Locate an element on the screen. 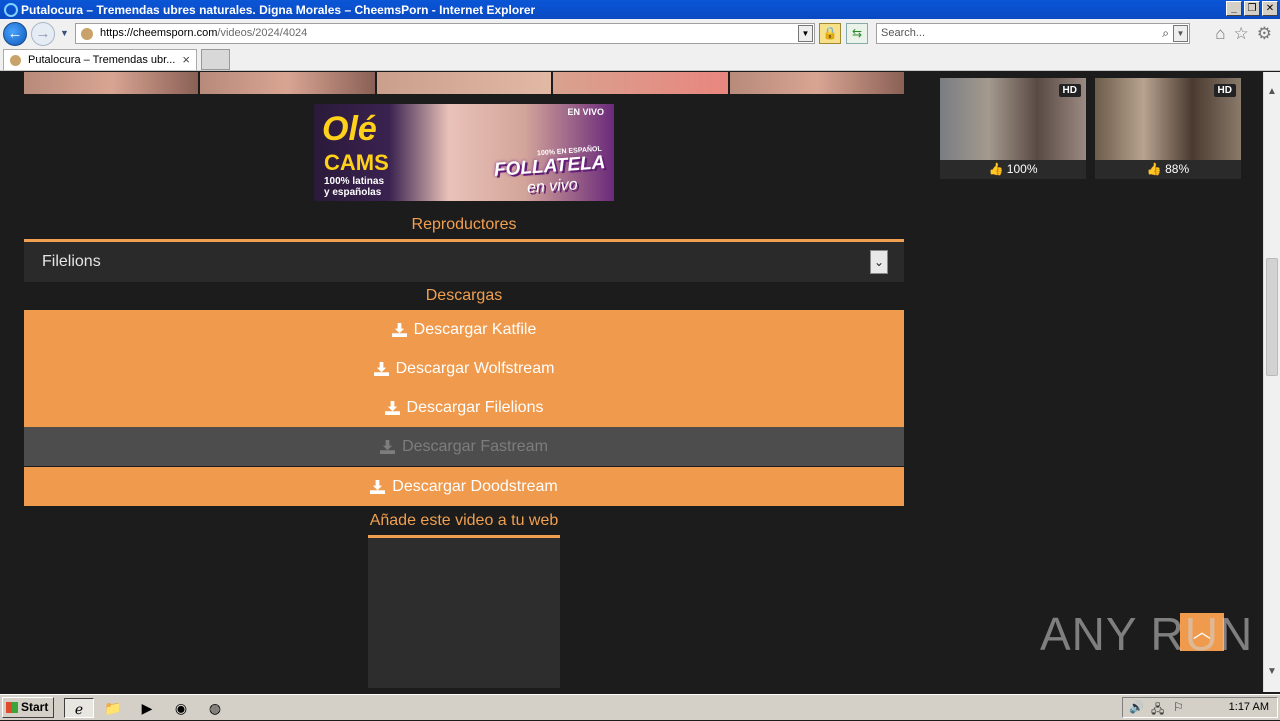 This screenshot has height=721, width=1280. download-label: Descargar Fastream is located at coordinates (475, 446).